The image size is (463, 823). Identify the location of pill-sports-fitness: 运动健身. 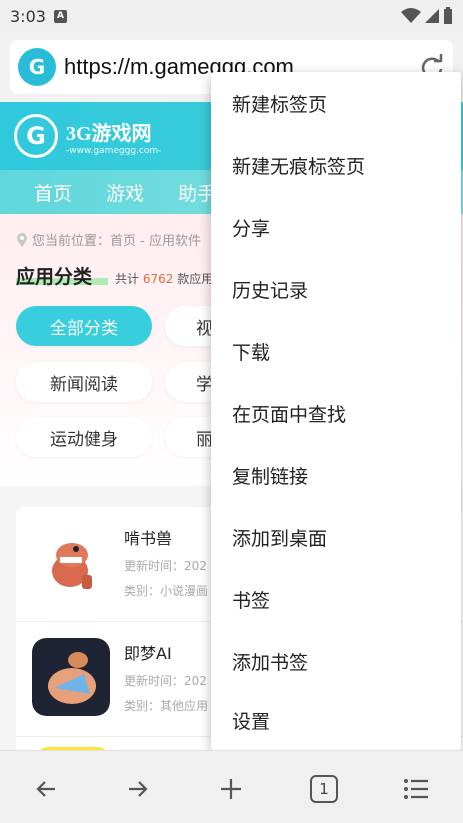
(84, 437).